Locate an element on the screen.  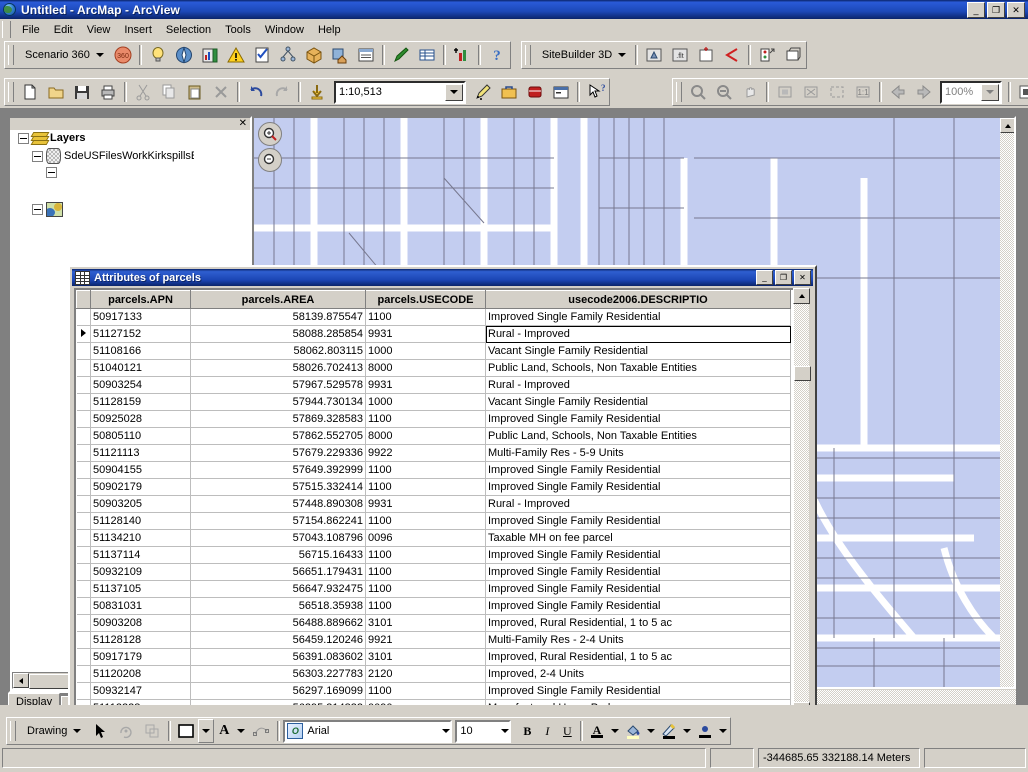
font-color-icon: A is located at coordinates (597, 731).